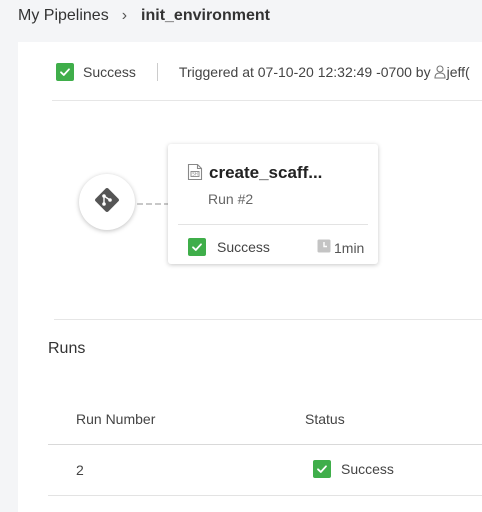 The width and height of the screenshot is (482, 512). I want to click on summary-status-text: Success, so click(109, 72).